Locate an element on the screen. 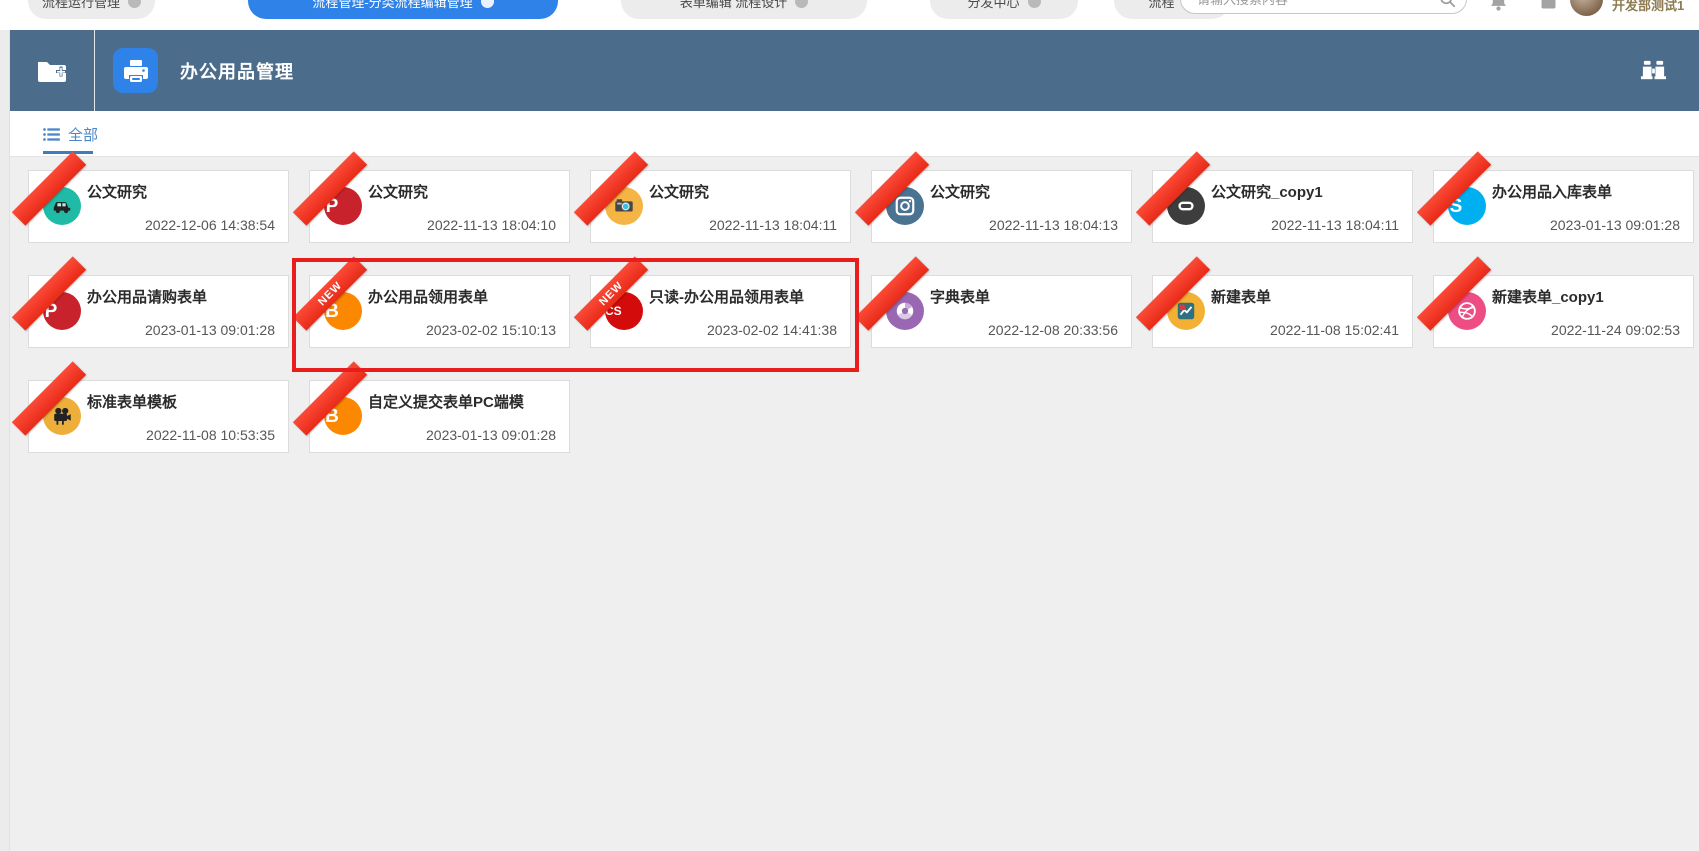 This screenshot has height=851, width=1699. apps-grid-icon is located at coordinates (1548, 6).